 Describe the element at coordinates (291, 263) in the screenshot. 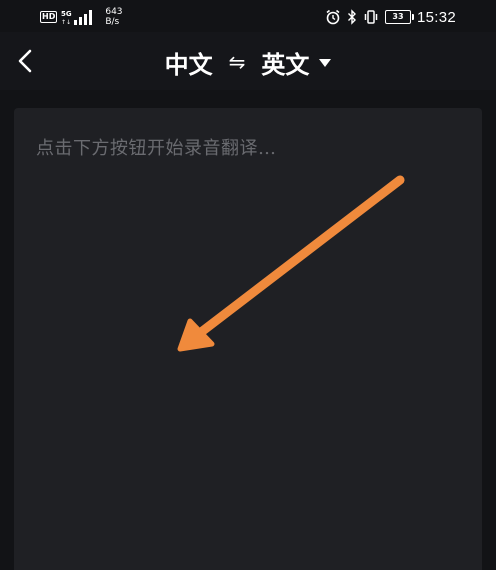

I see `annotation-arrow-icon` at that location.